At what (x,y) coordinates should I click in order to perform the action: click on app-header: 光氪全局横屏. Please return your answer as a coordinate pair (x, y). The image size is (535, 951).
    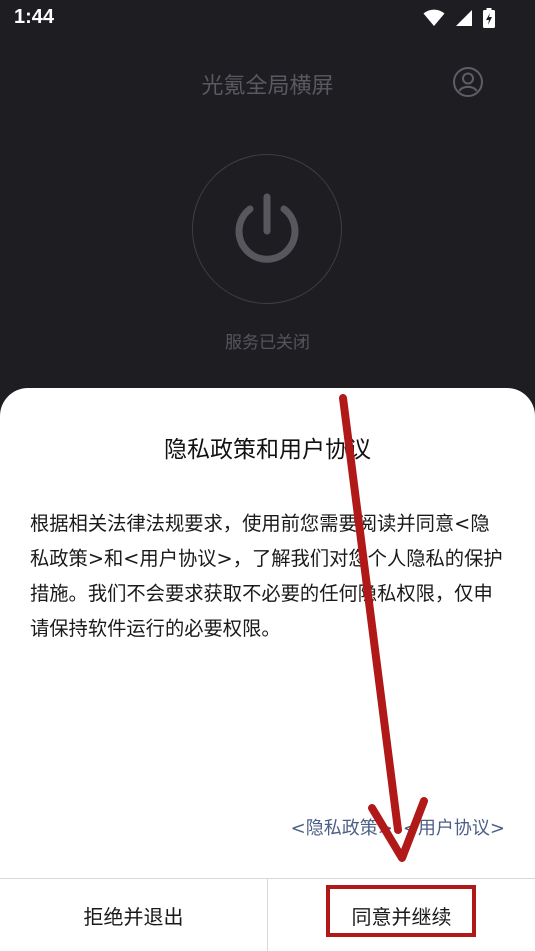
    Looking at the image, I should click on (267, 82).